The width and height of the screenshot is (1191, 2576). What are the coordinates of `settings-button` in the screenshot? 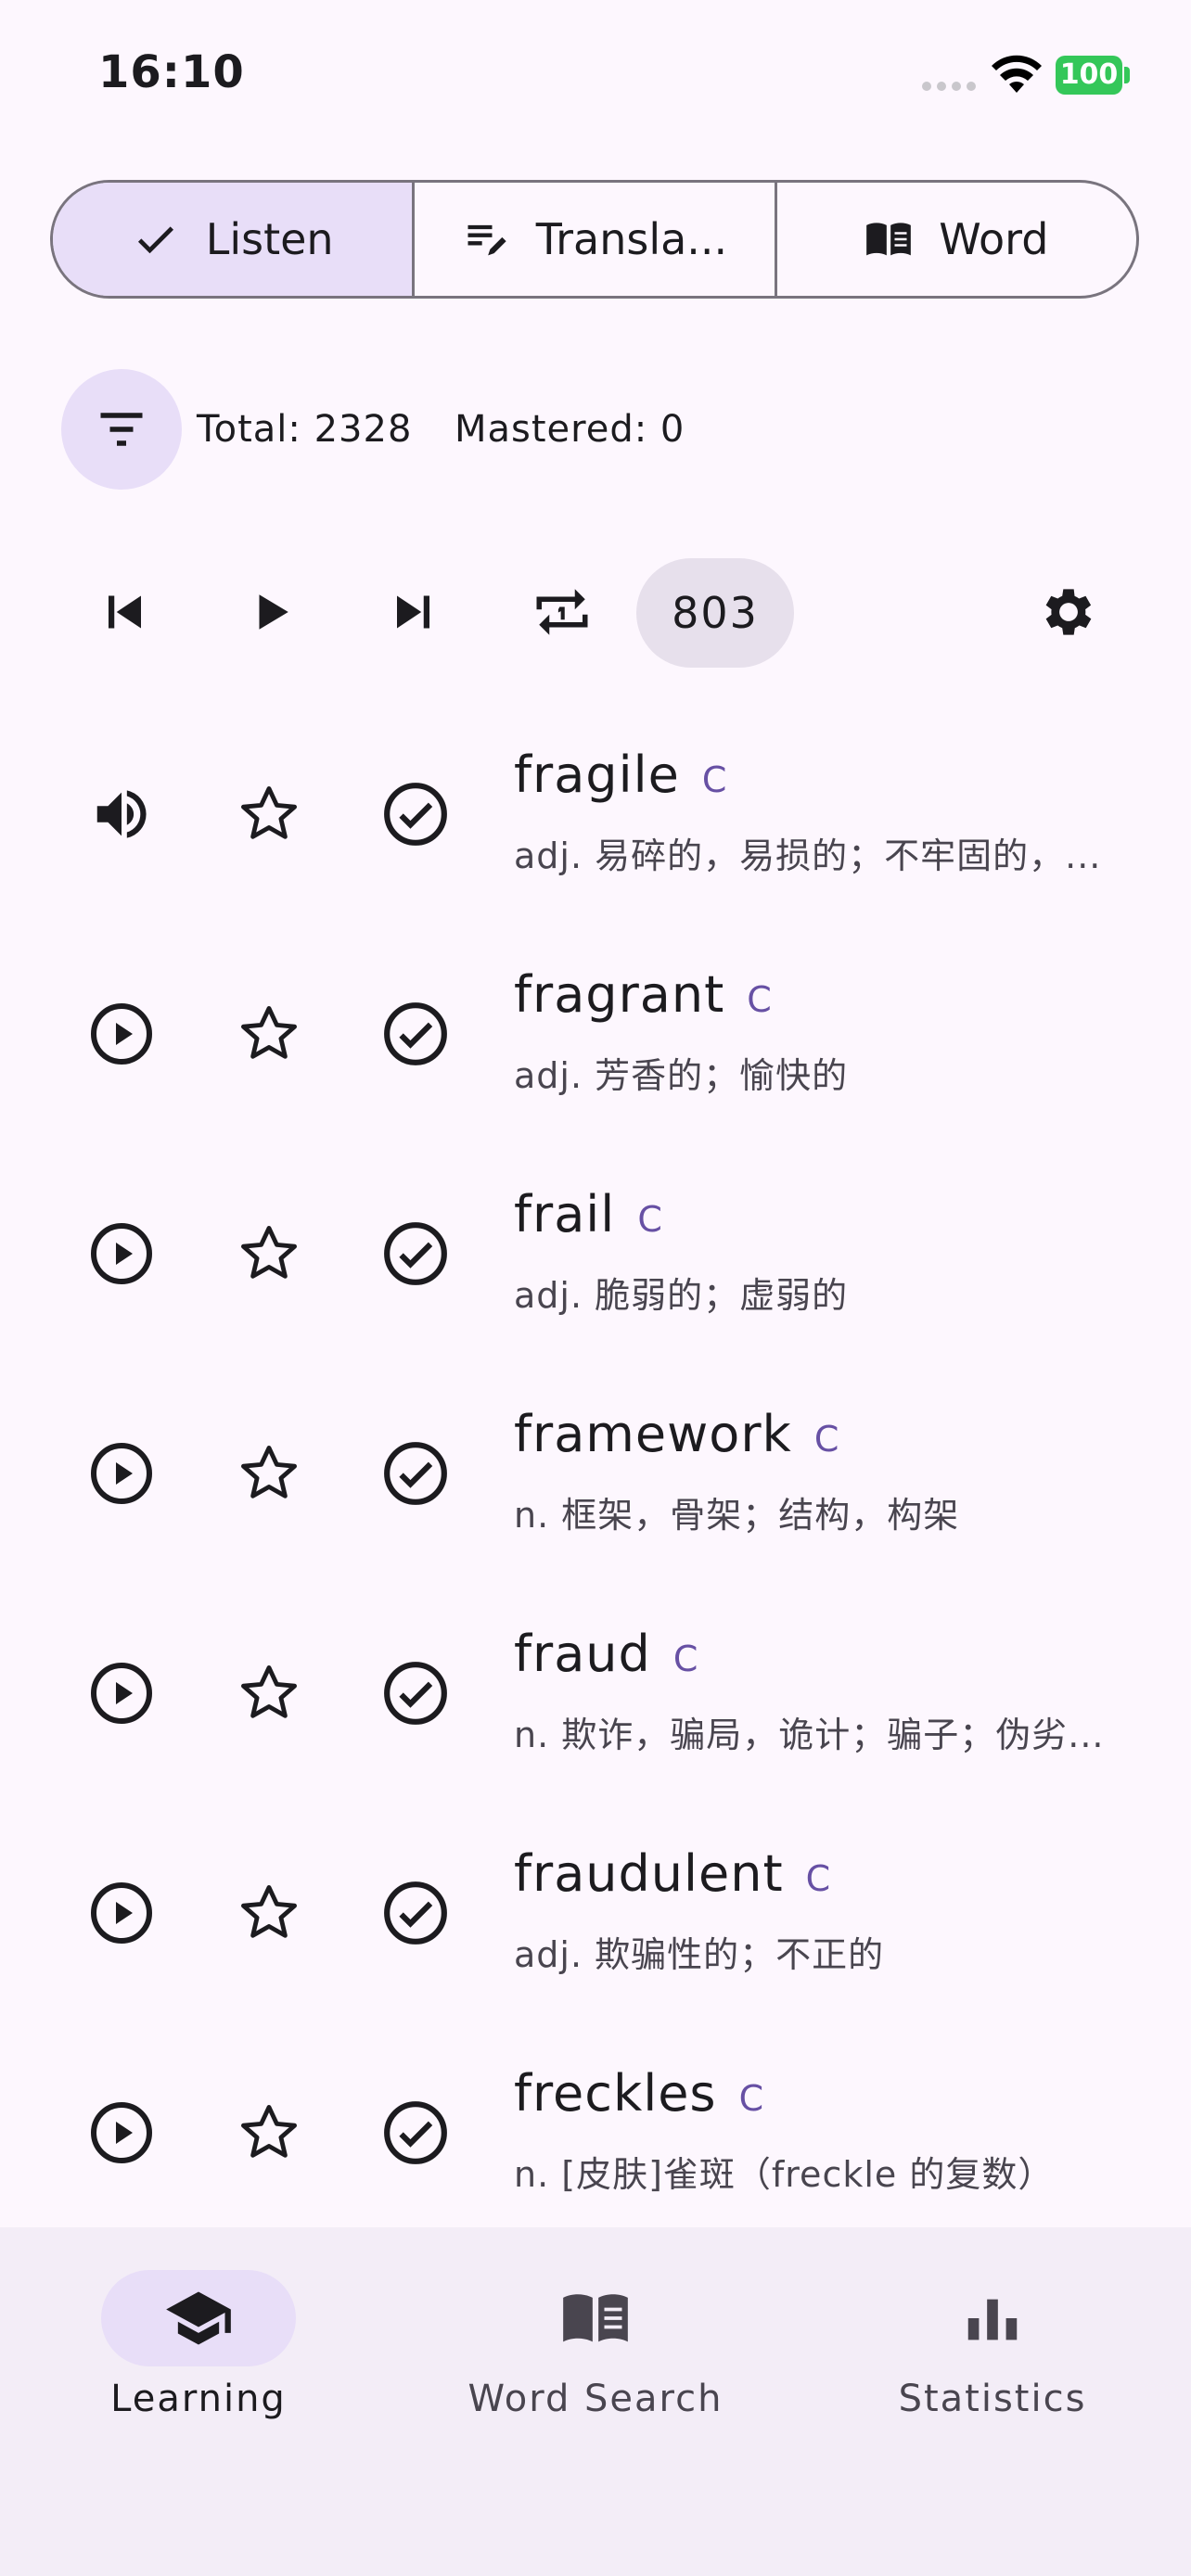 It's located at (1068, 612).